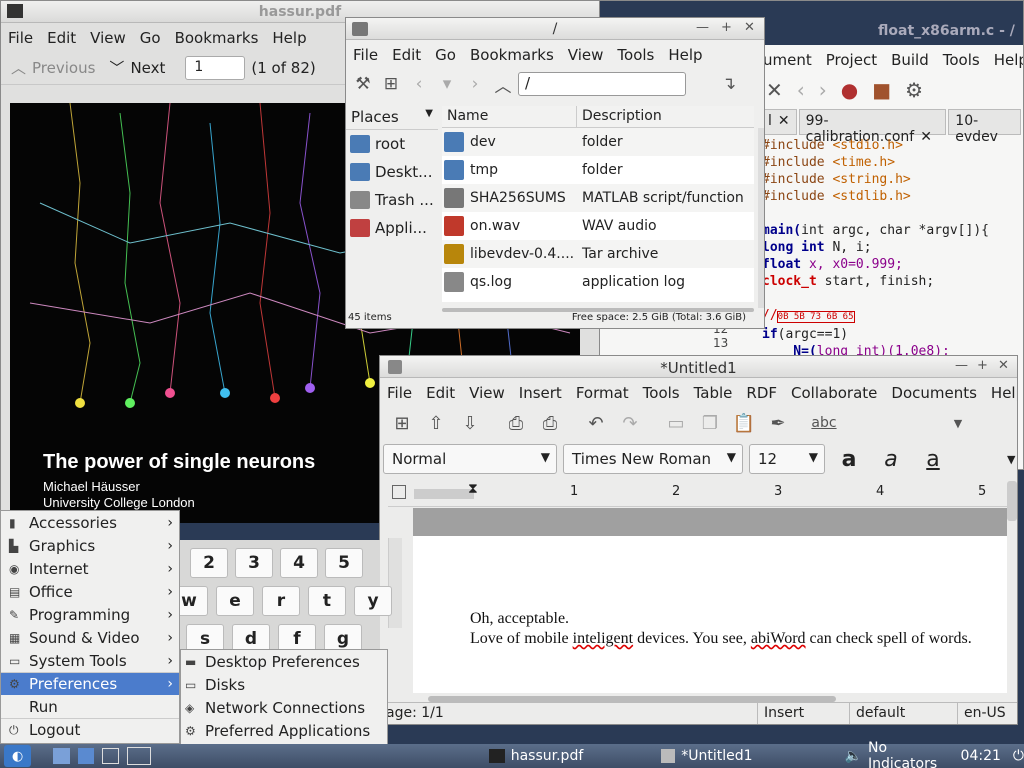  I want to click on keyboard-key: t, so click(327, 601).